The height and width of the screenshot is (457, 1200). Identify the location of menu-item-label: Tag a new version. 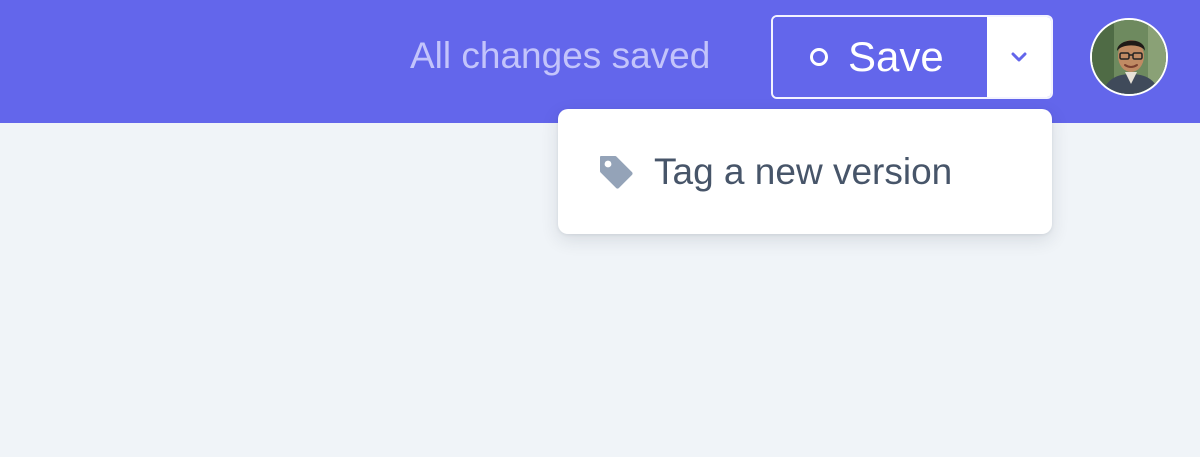
(803, 171).